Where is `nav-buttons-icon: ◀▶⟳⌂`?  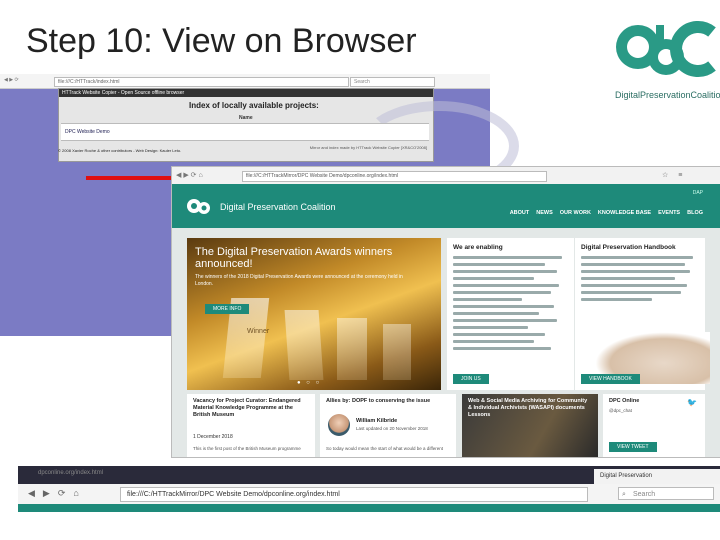 nav-buttons-icon: ◀▶⟳⌂ is located at coordinates (57, 493).